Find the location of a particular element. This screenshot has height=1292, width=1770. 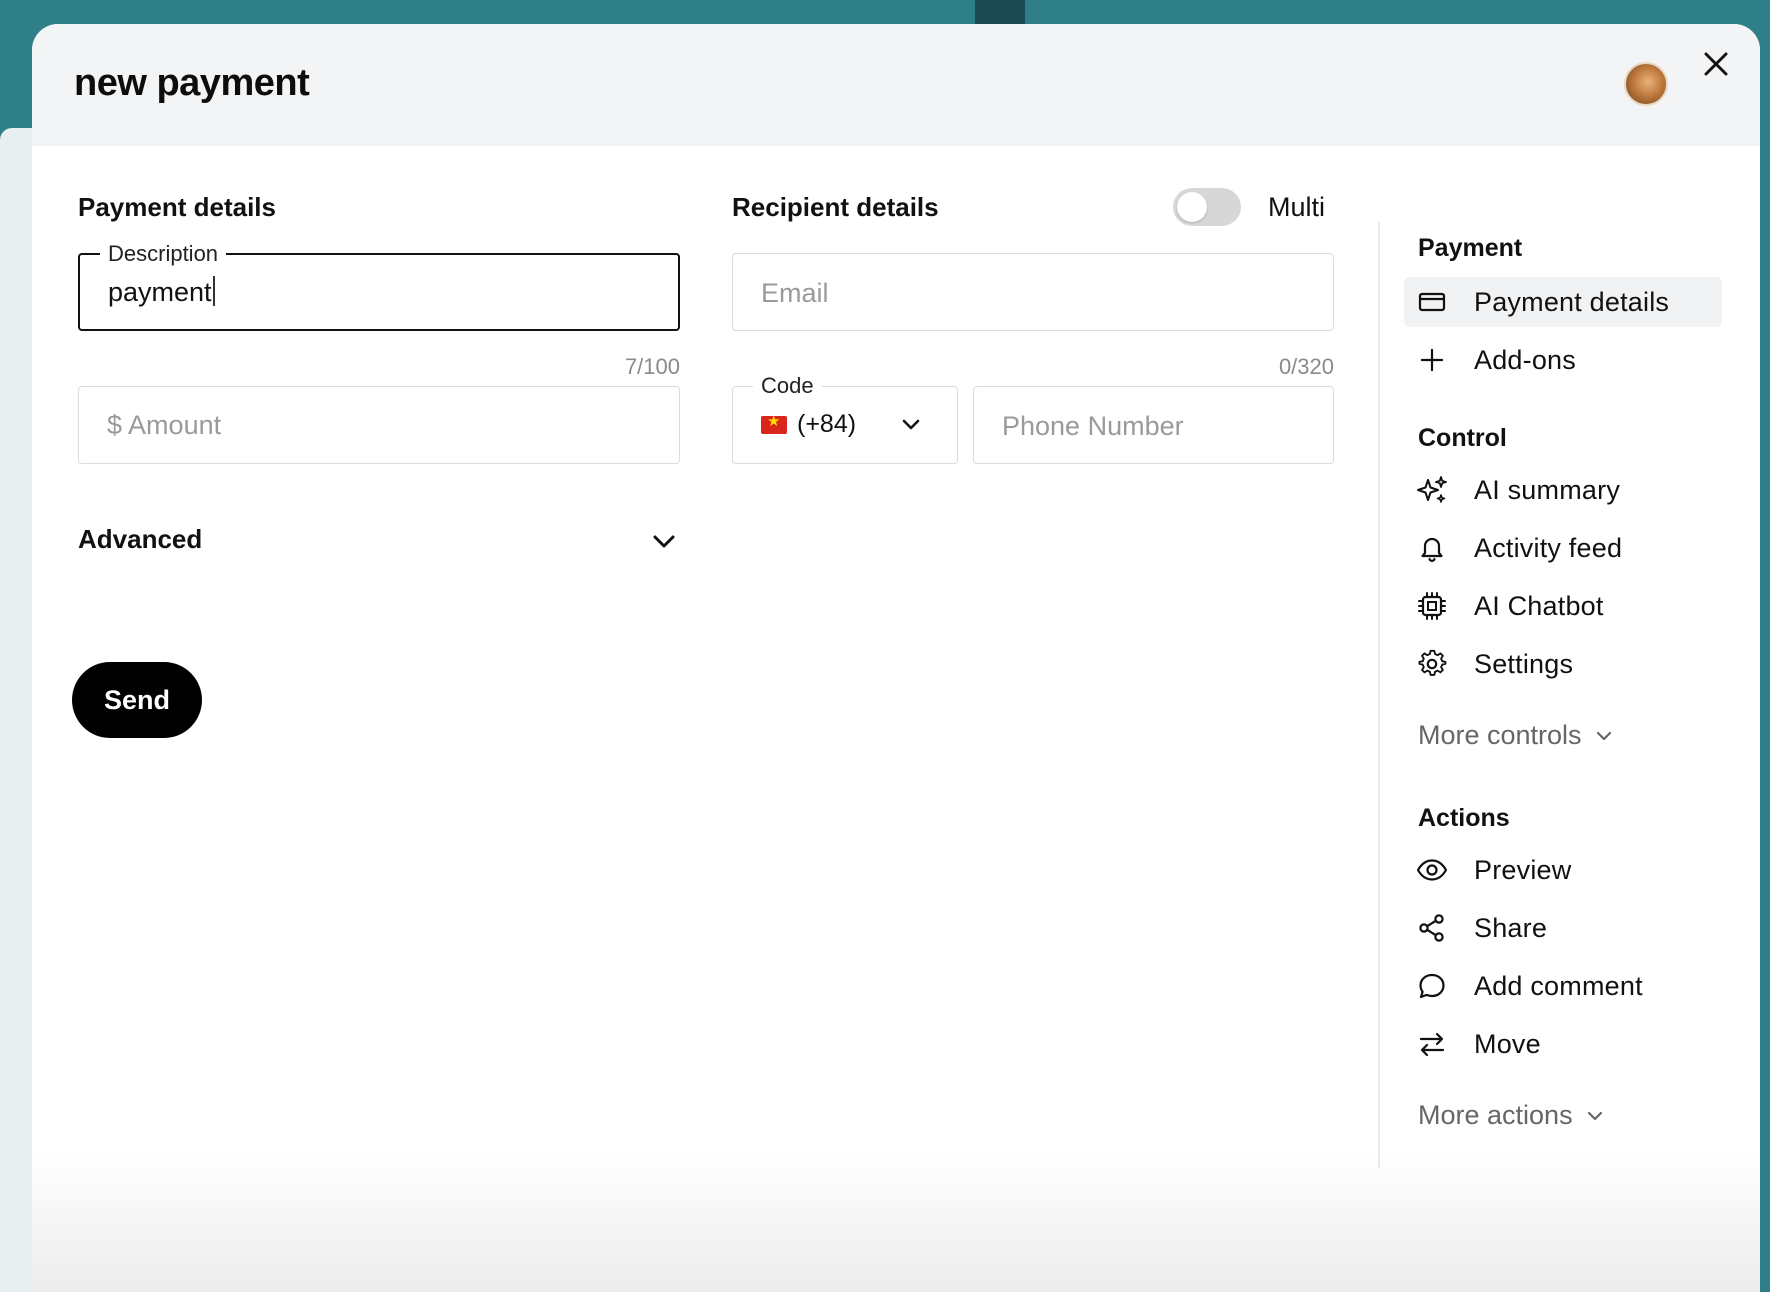

more-controls-button: More controls is located at coordinates (1516, 735).